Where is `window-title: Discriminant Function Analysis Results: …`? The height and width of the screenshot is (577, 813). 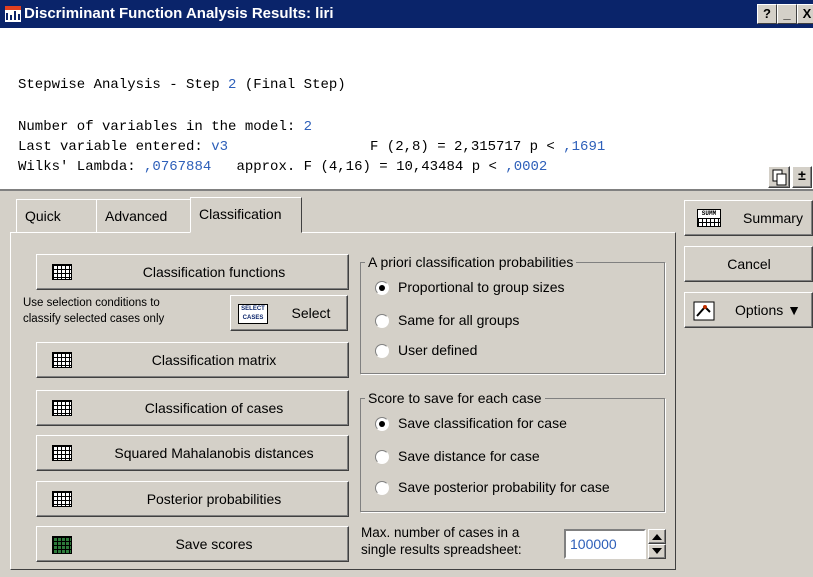
window-title: Discriminant Function Analysis Results: … is located at coordinates (179, 13).